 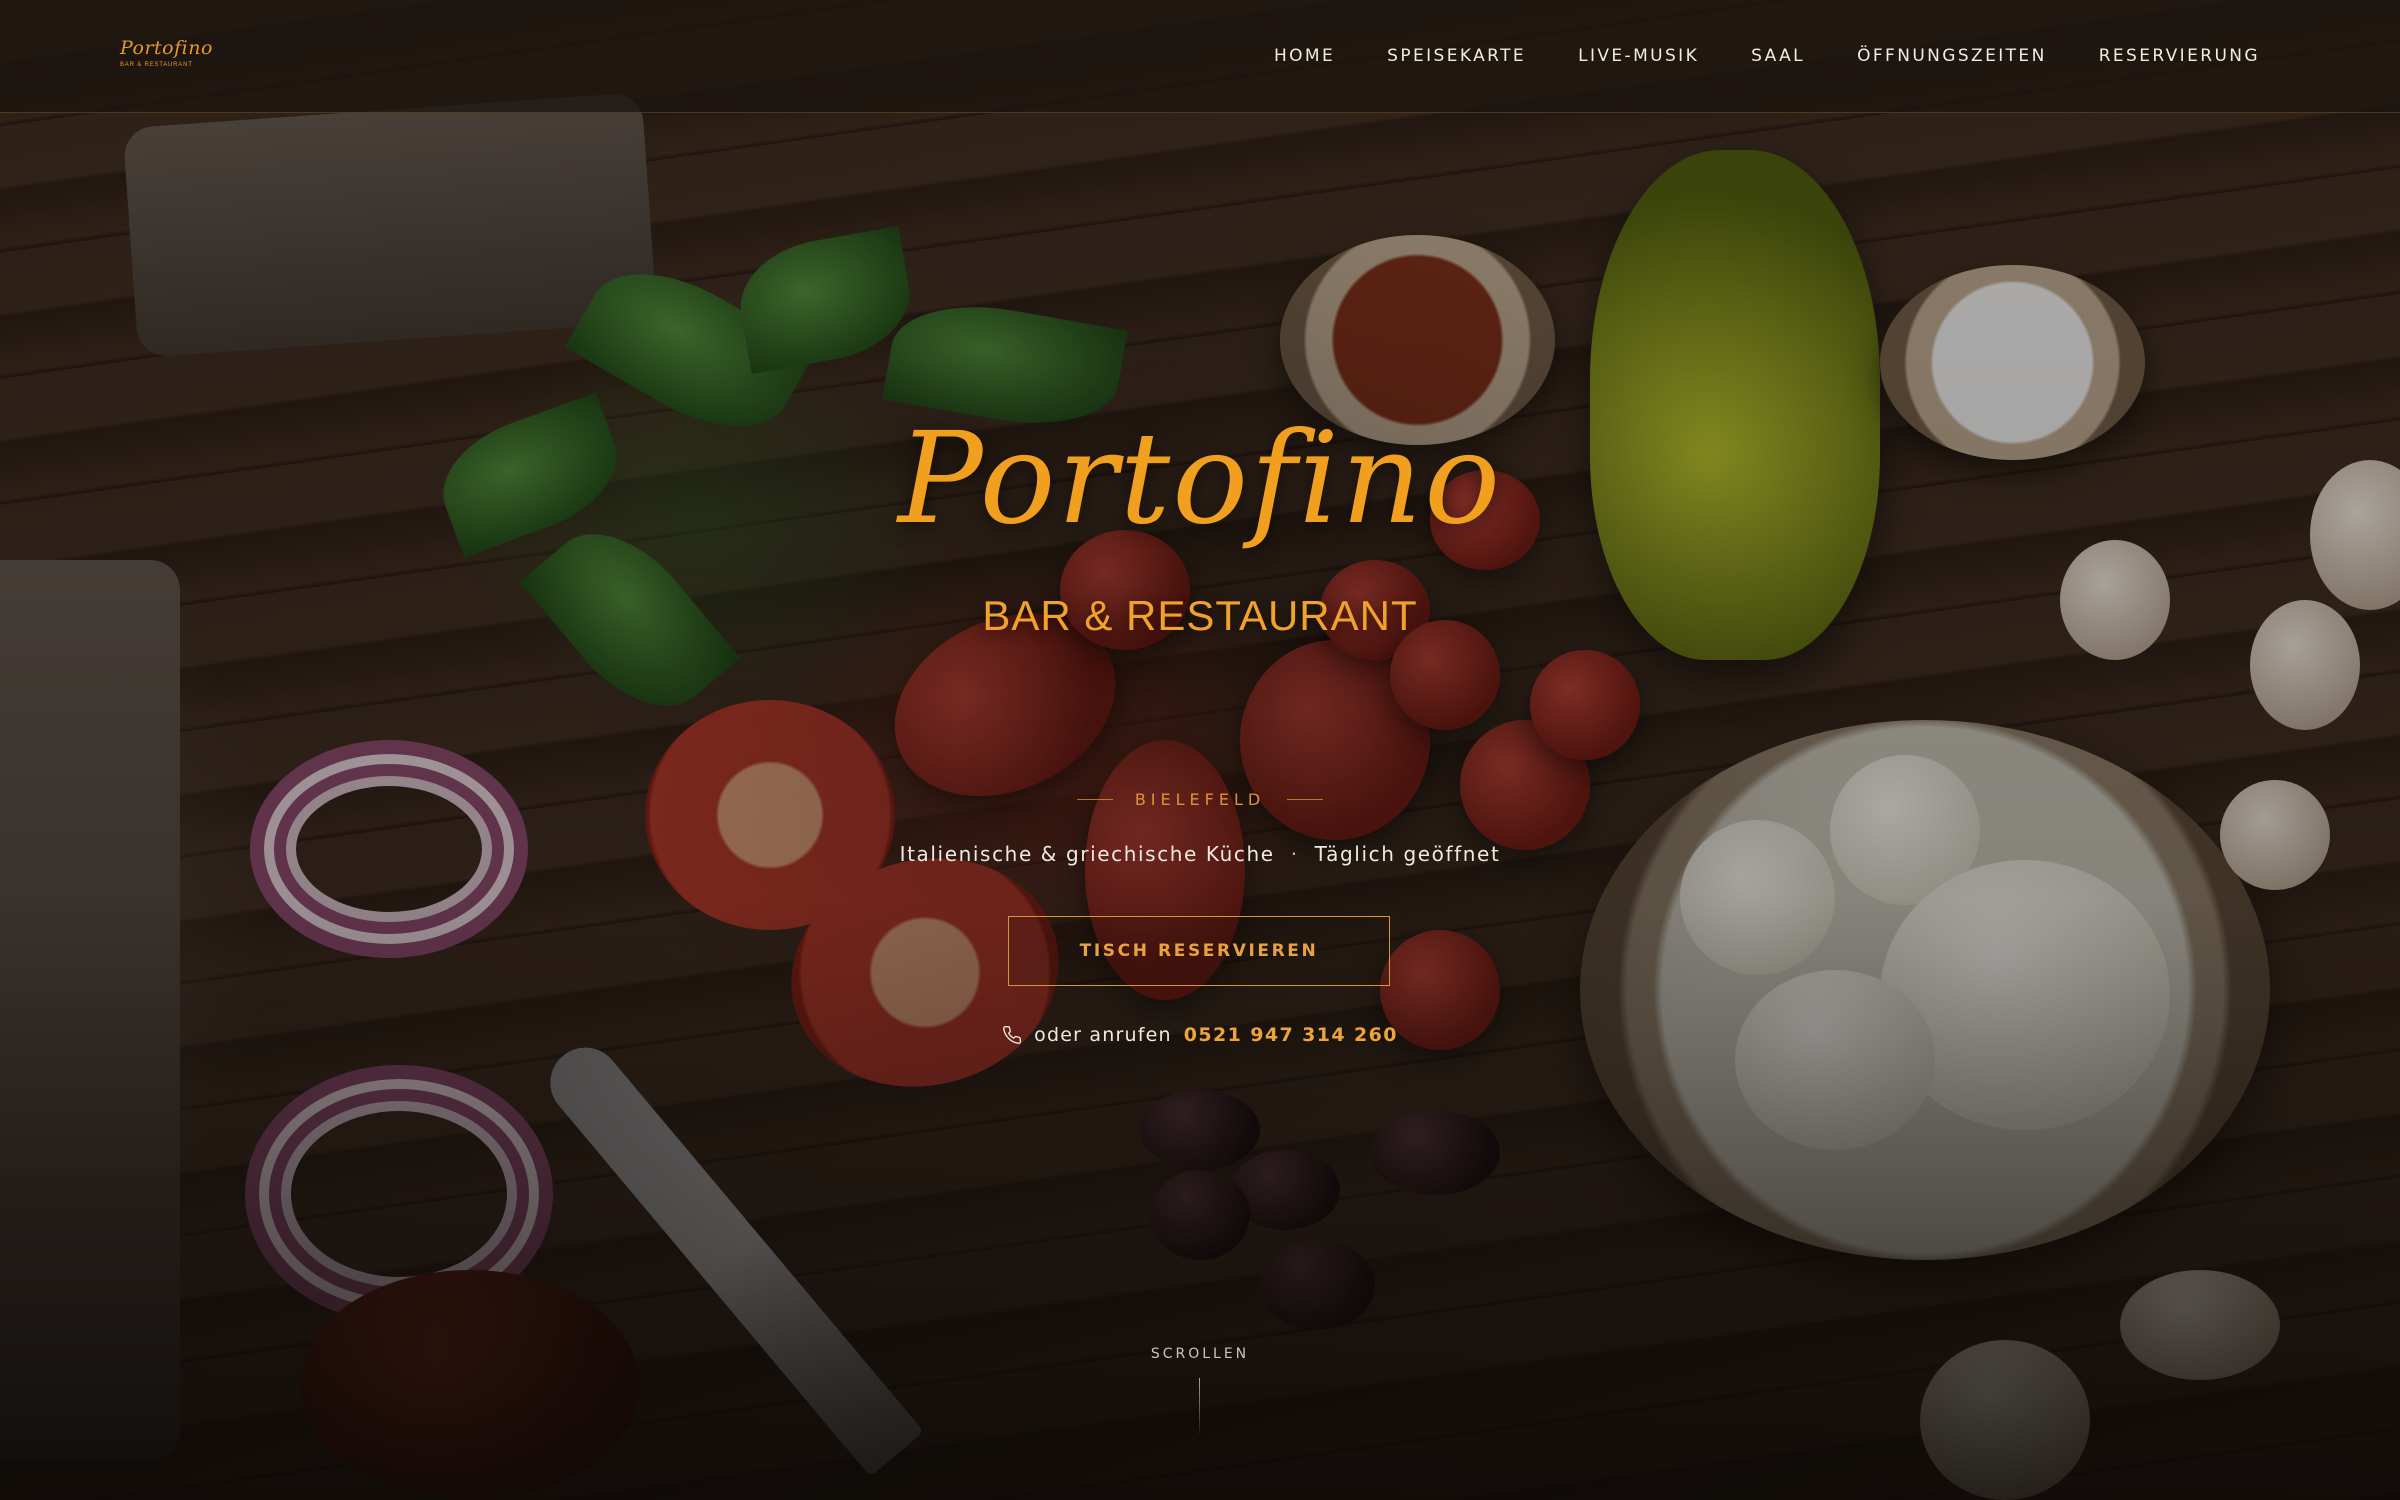 I want to click on divider-line-left, so click(x=1094, y=799).